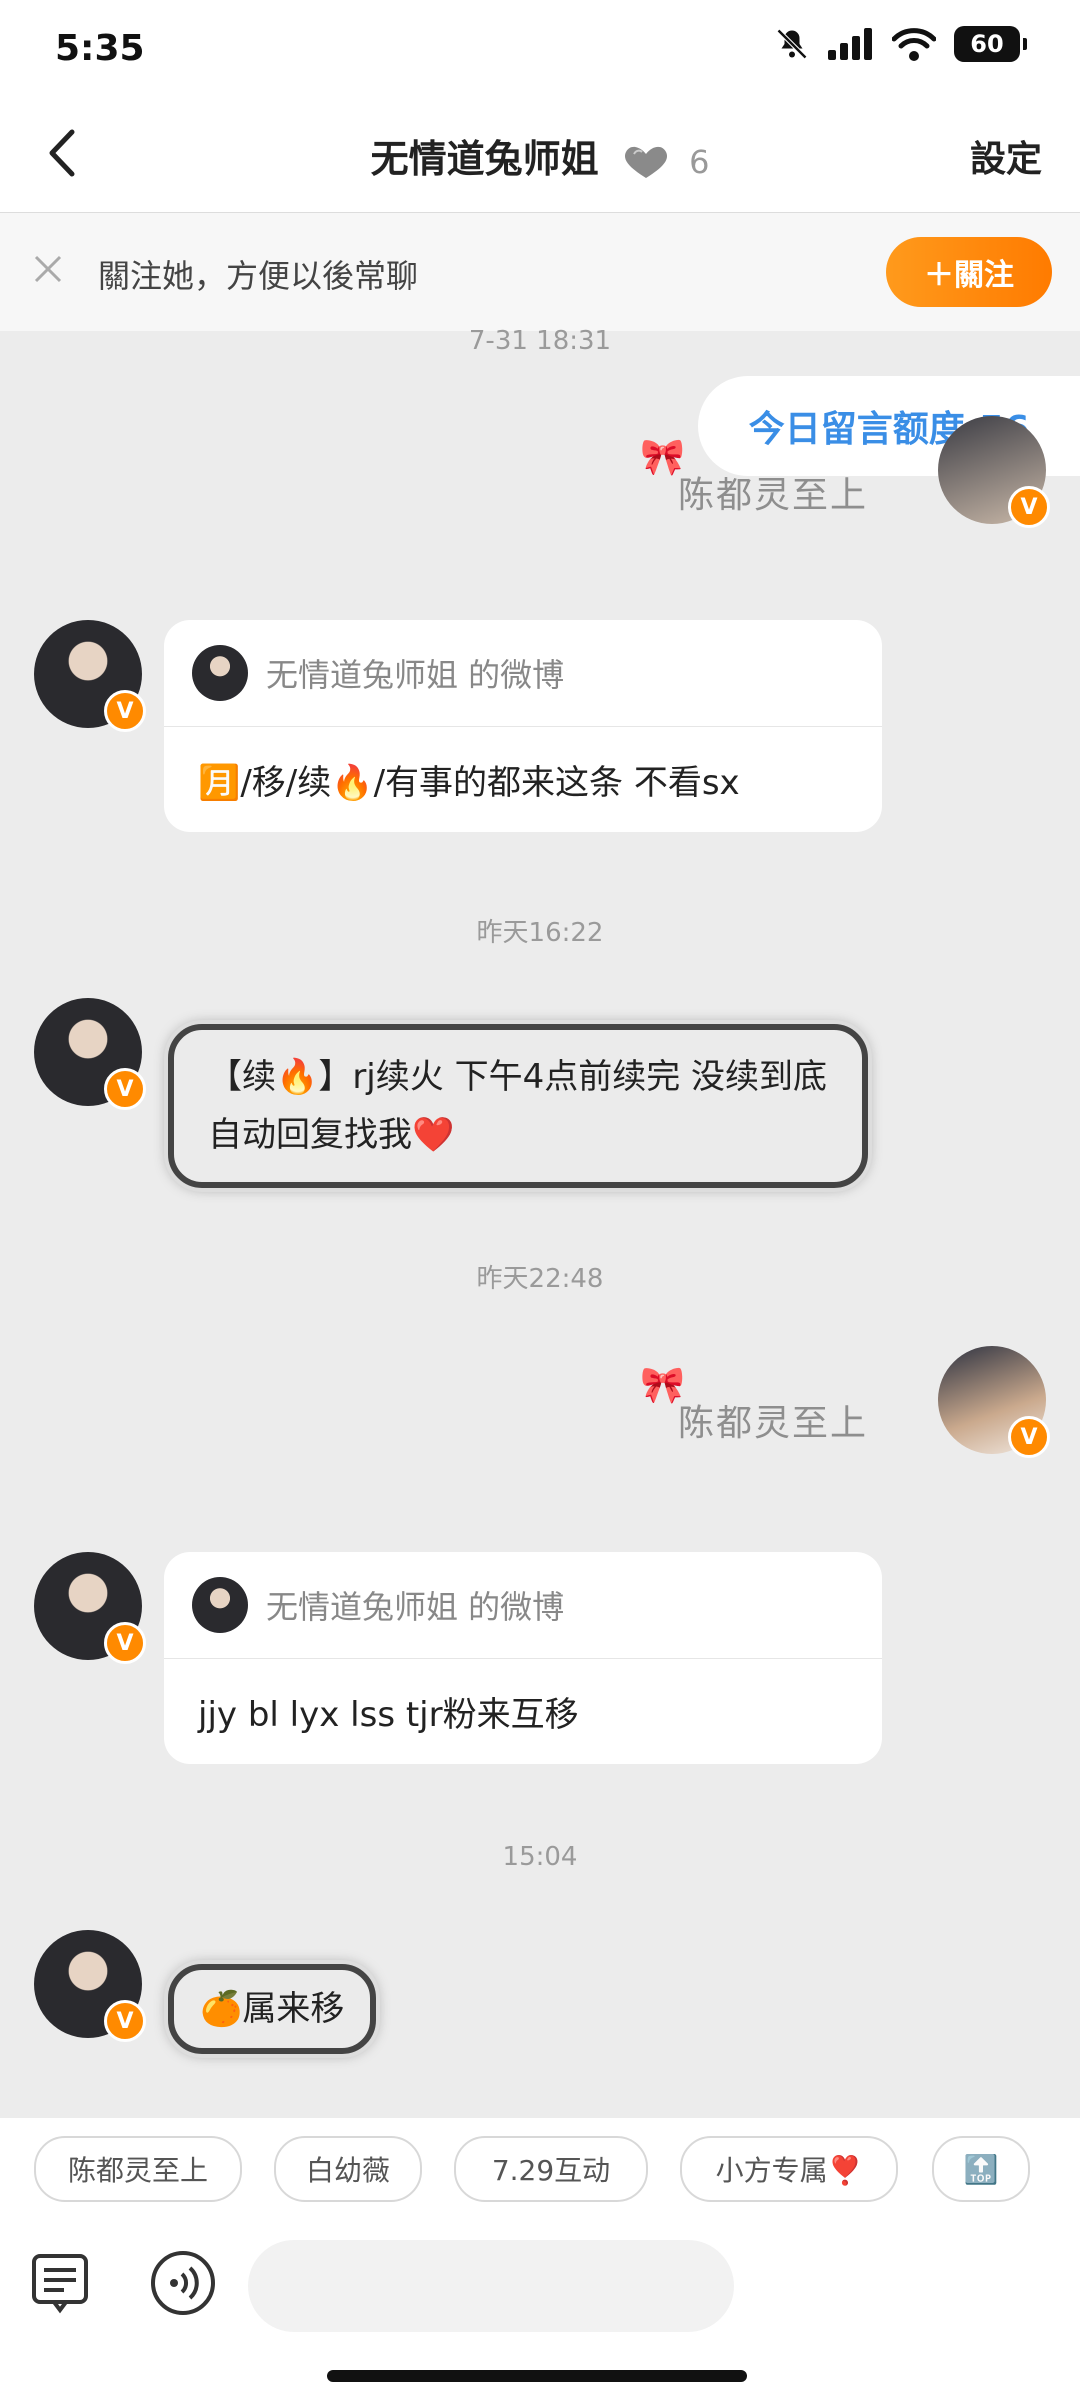 Image resolution: width=1080 pixels, height=2400 pixels. What do you see at coordinates (699, 161) in the screenshot?
I see `level-number: 6` at bounding box center [699, 161].